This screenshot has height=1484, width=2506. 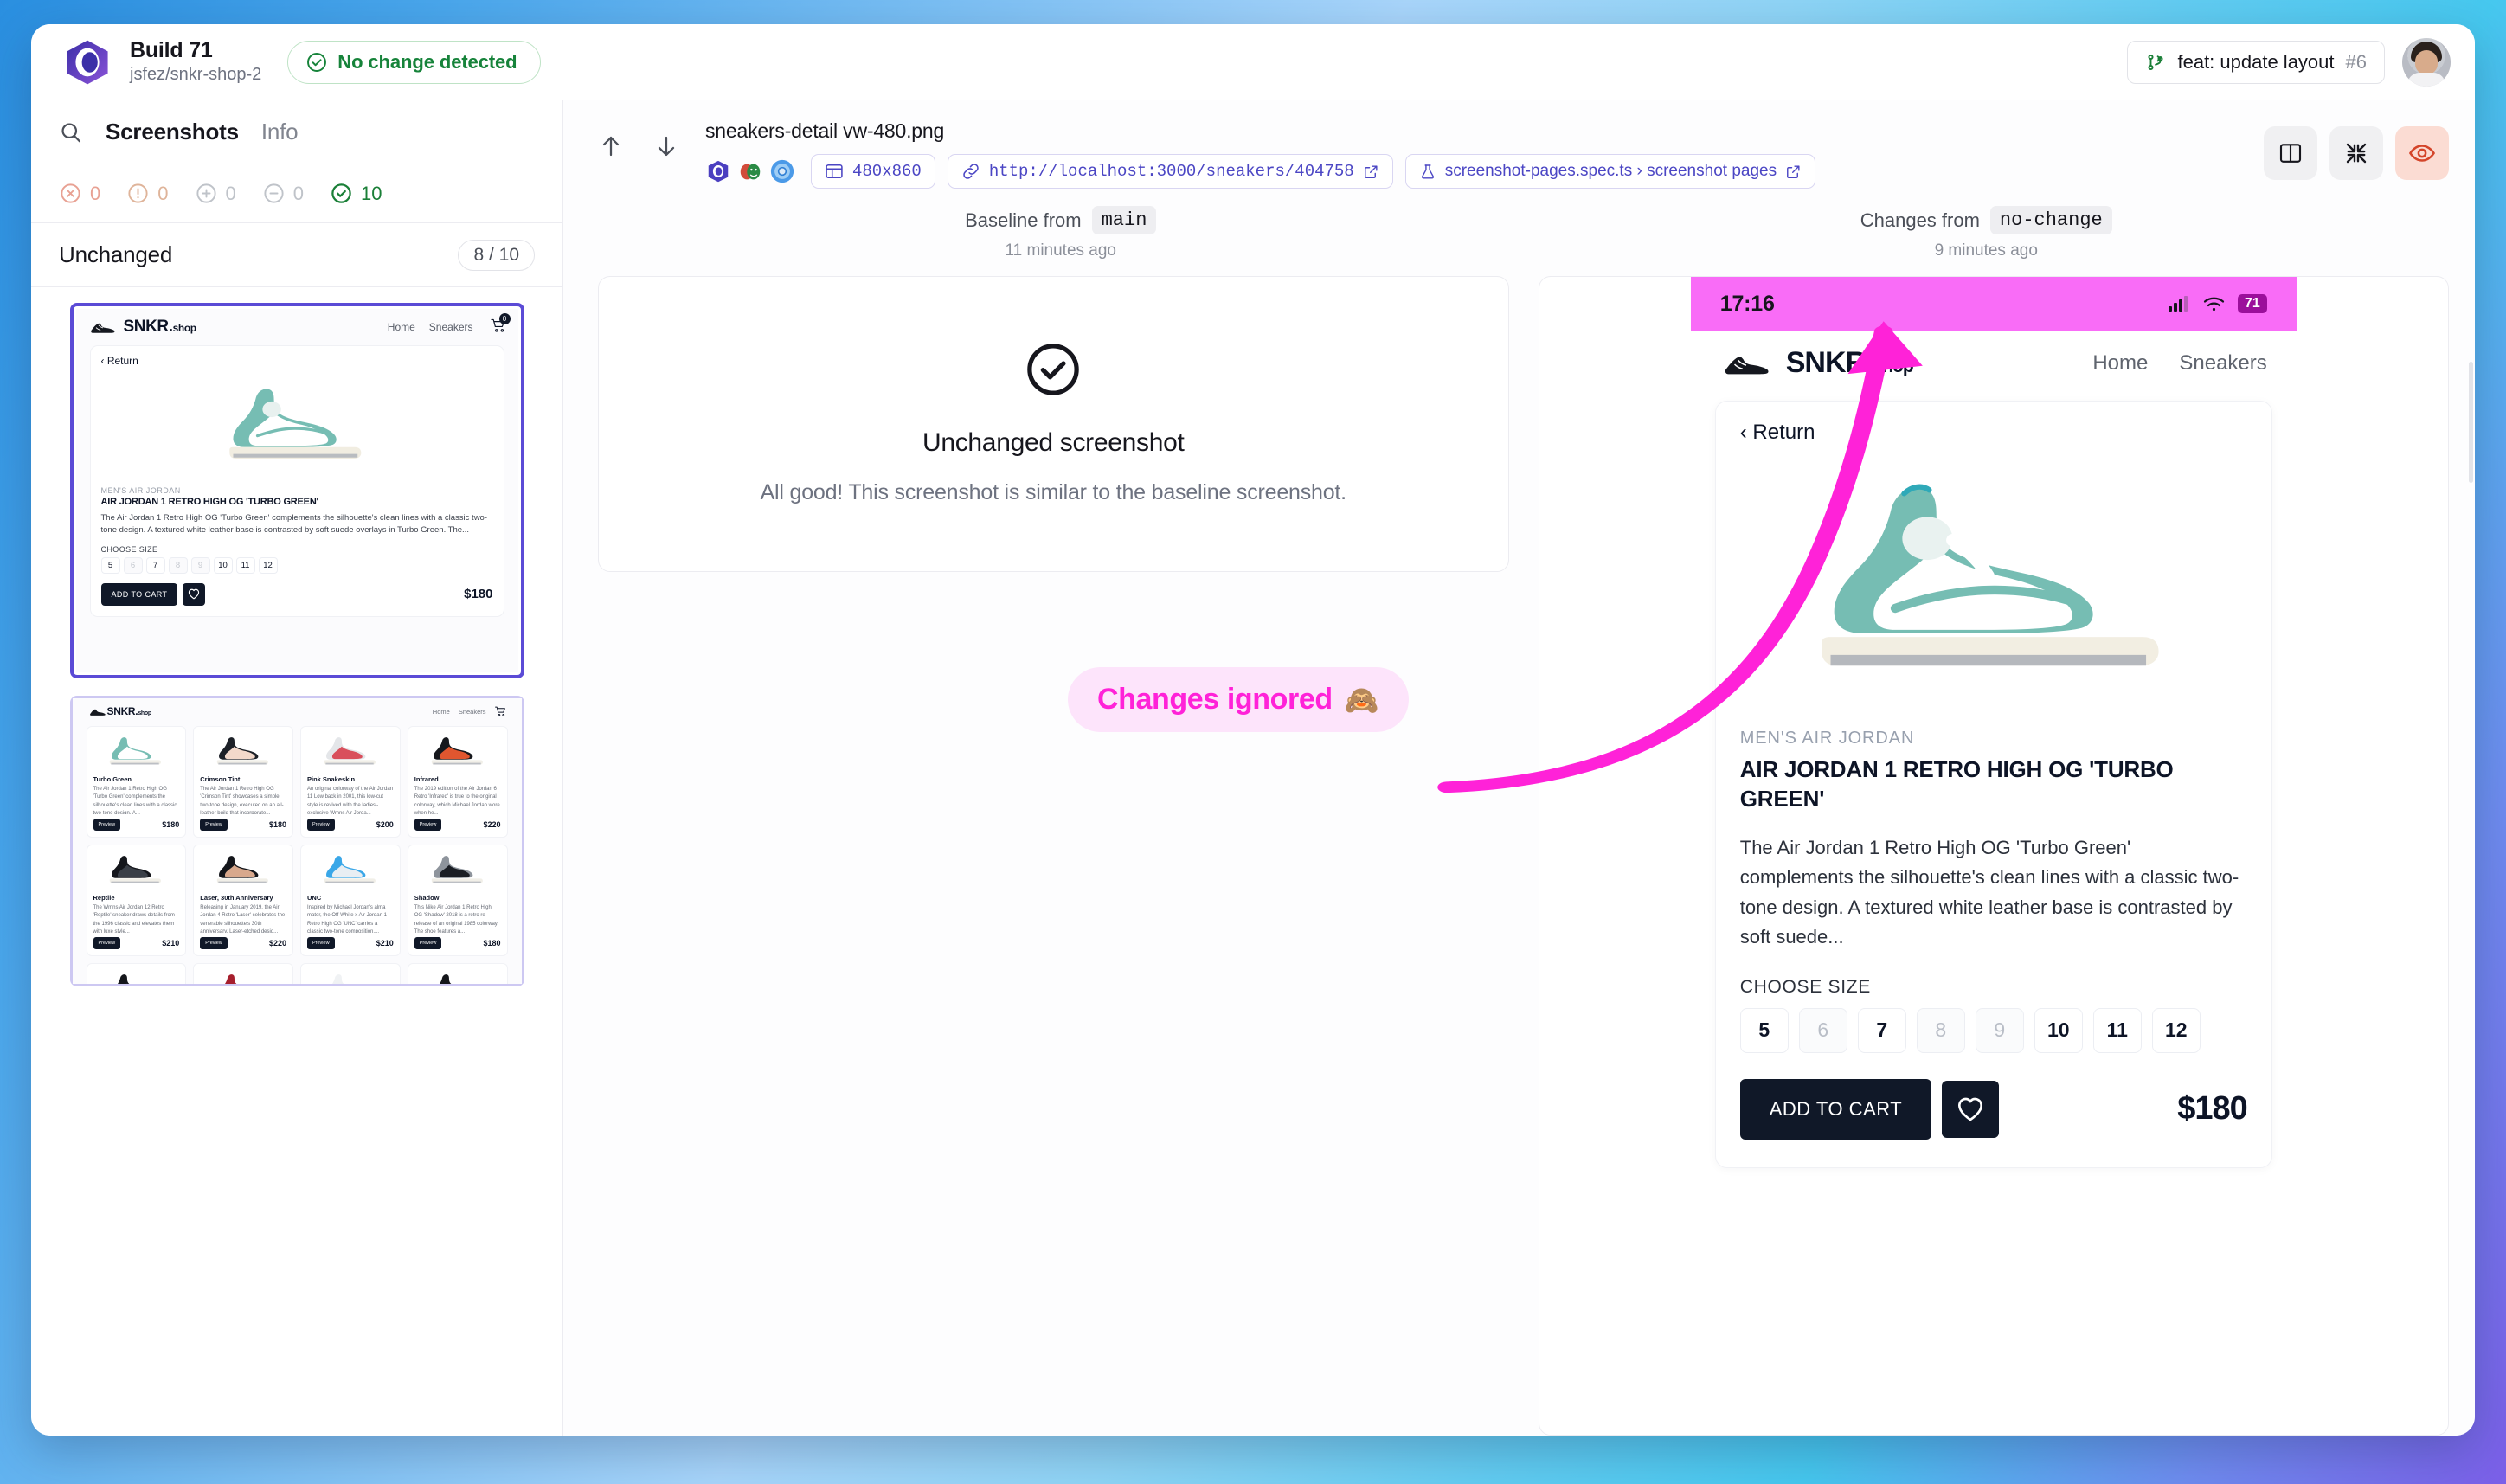 What do you see at coordinates (1993, 1030) in the screenshot?
I see `size-selector: 5 6 7 8 9 10 11 12` at bounding box center [1993, 1030].